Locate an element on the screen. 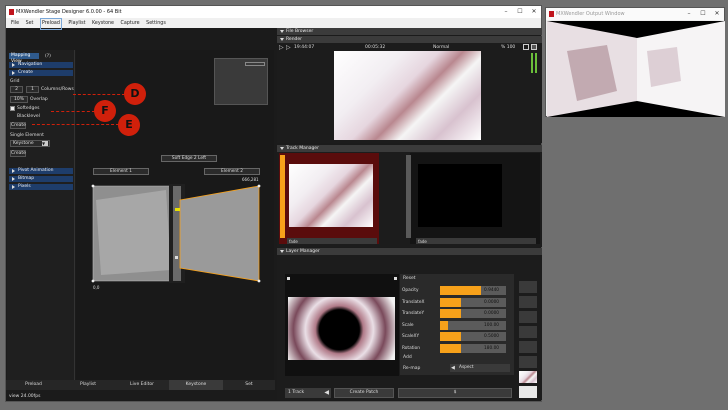 Image resolution: width=728 pixels, height=410 pixels. track-1-thumbnail is located at coordinates (331, 195).